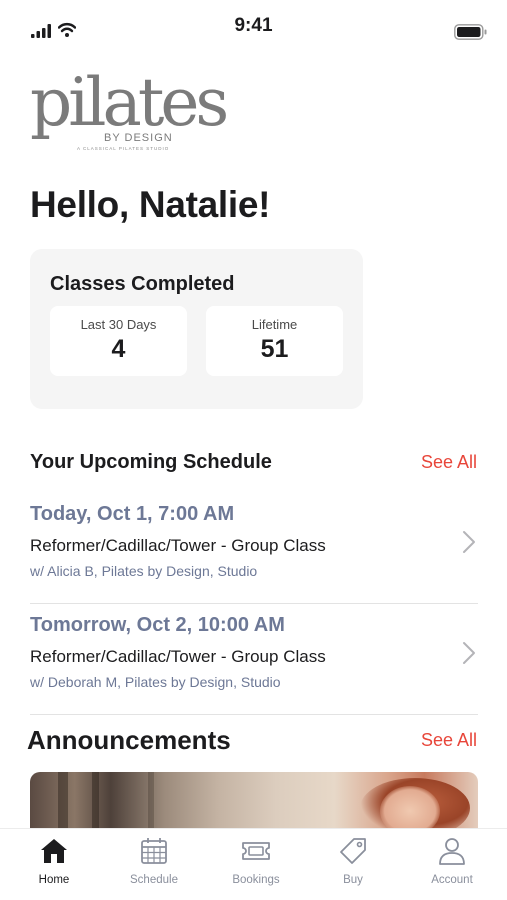 The width and height of the screenshot is (507, 900). Describe the element at coordinates (256, 880) in the screenshot. I see `tab-label: Bookings` at that location.